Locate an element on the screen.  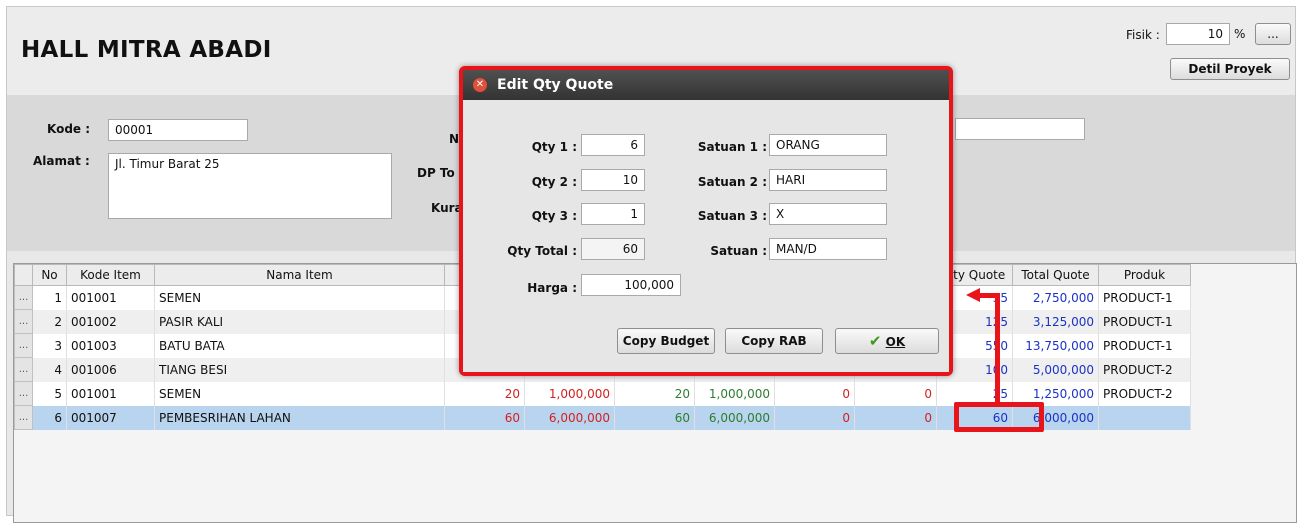
cell-no: 3 is located at coordinates (49, 345).